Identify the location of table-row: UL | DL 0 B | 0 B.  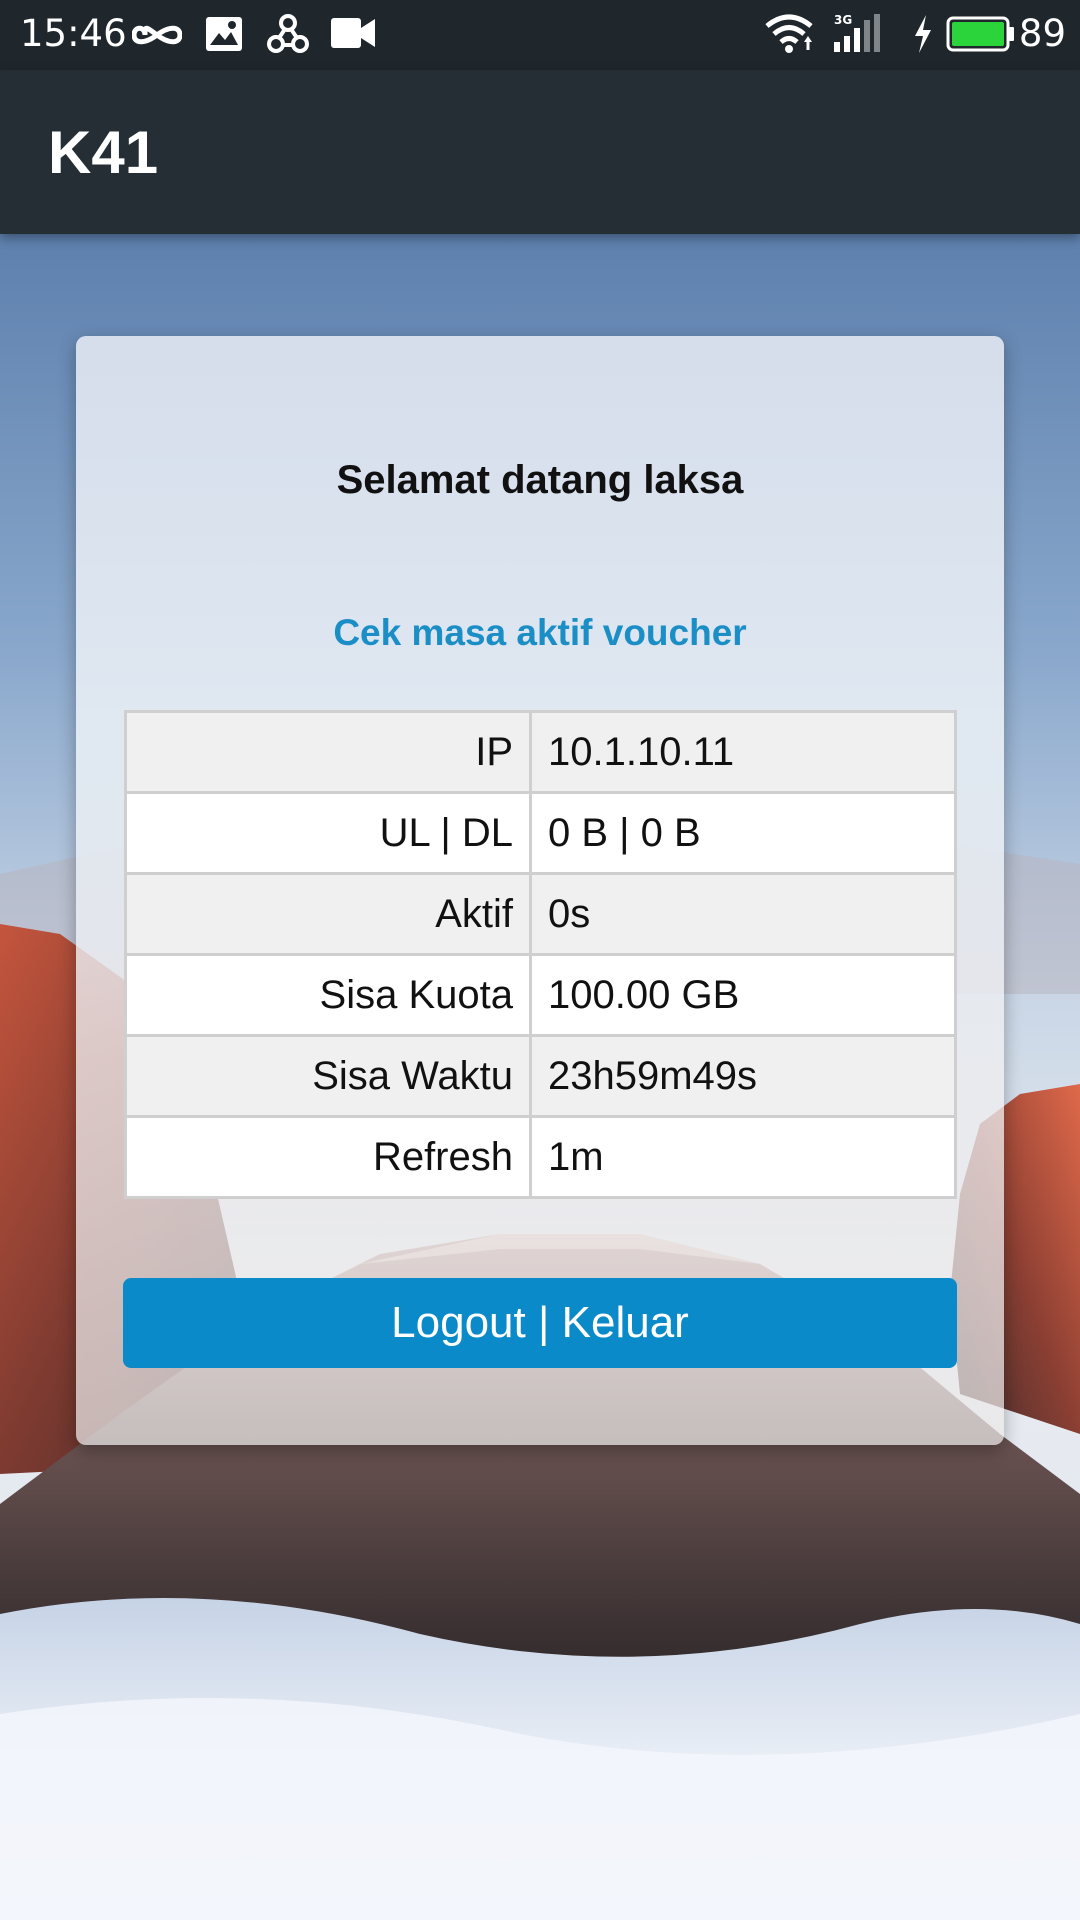
(540, 833).